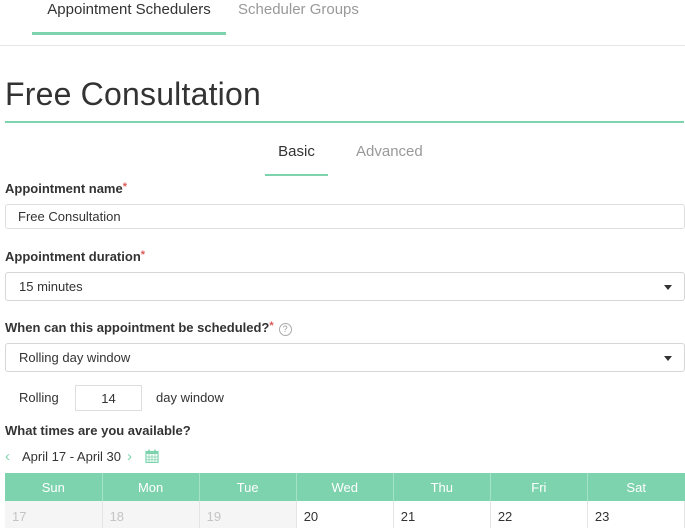 This screenshot has width=685, height=528. Describe the element at coordinates (389, 151) in the screenshot. I see `tab-advanced: Advanced` at that location.